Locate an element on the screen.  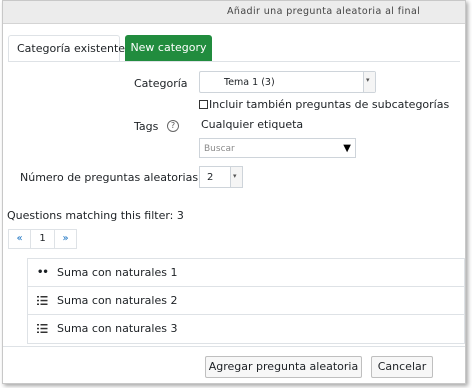
number-select: 2 ▾ is located at coordinates (221, 177).